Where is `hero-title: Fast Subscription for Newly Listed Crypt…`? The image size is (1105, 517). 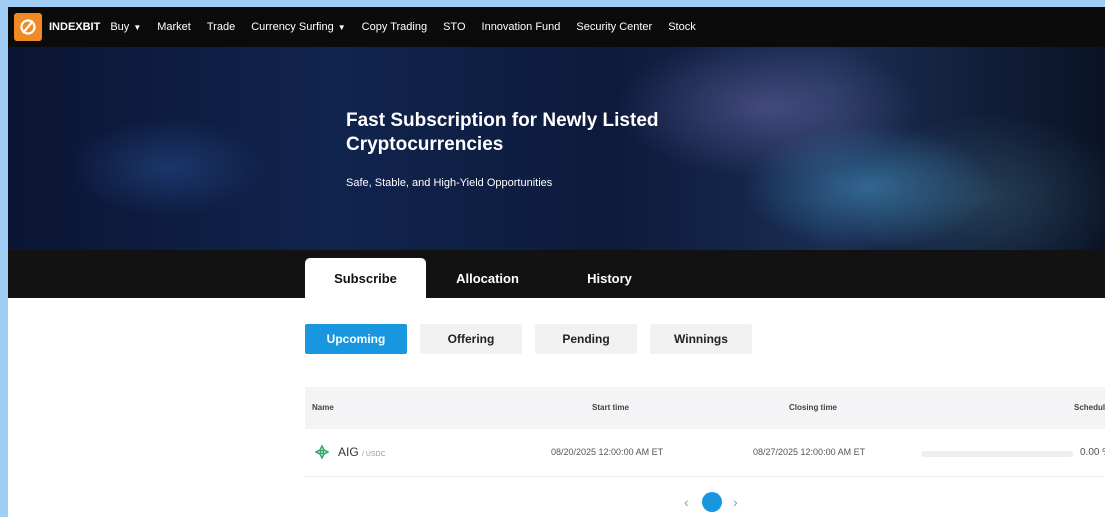 hero-title: Fast Subscription for Newly Listed Crypt… is located at coordinates (502, 132).